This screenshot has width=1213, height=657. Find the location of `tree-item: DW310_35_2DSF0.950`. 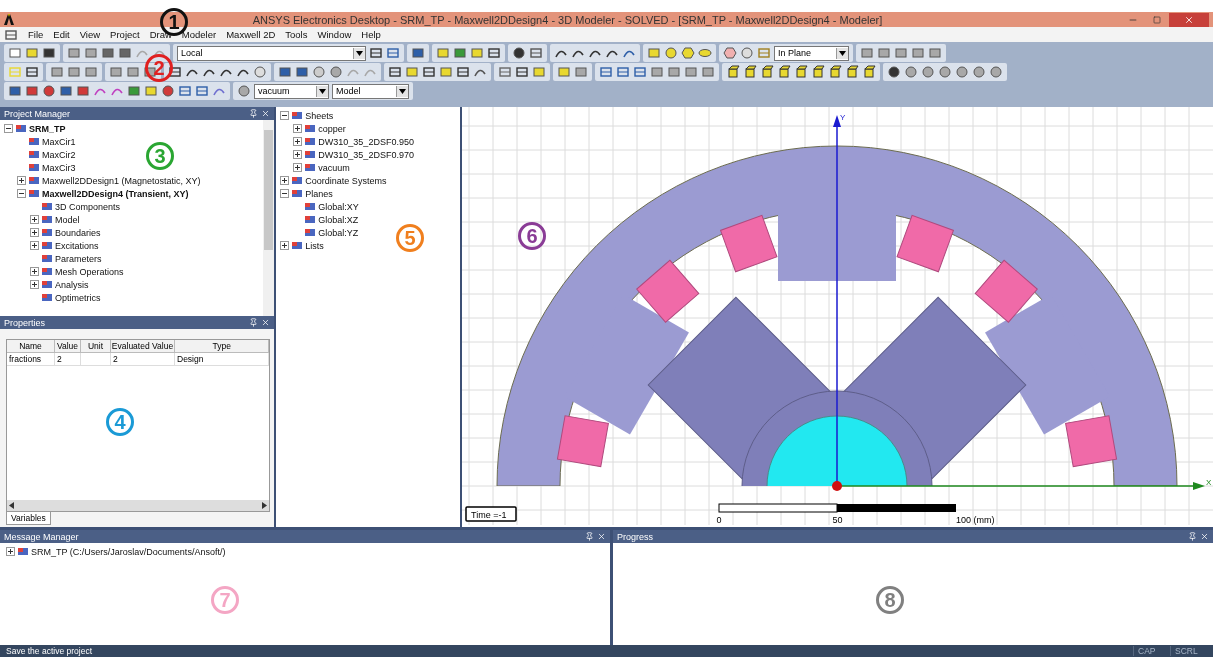

tree-item: DW310_35_2DSF0.950 is located at coordinates (366, 141).